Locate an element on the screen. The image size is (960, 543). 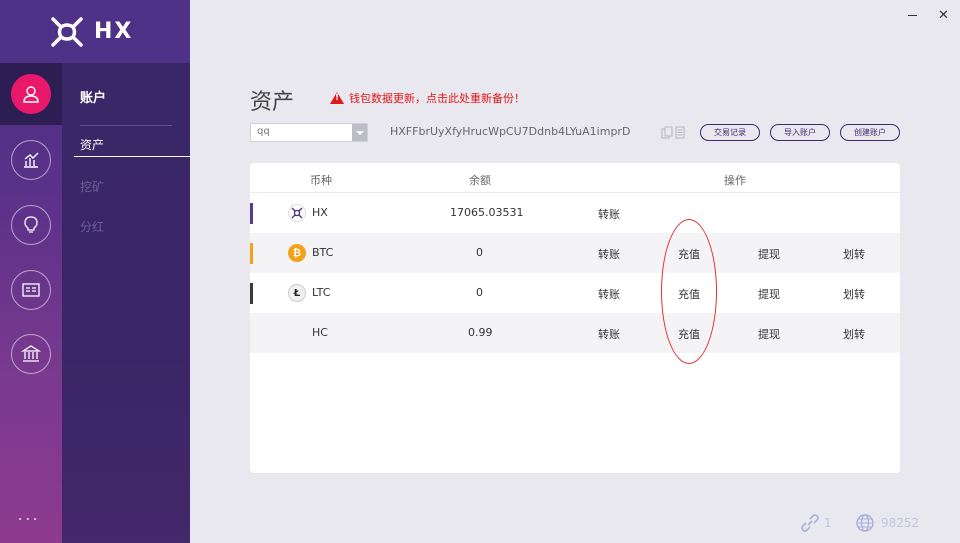
subnav-item-dividend: 分红 is located at coordinates (92, 226).